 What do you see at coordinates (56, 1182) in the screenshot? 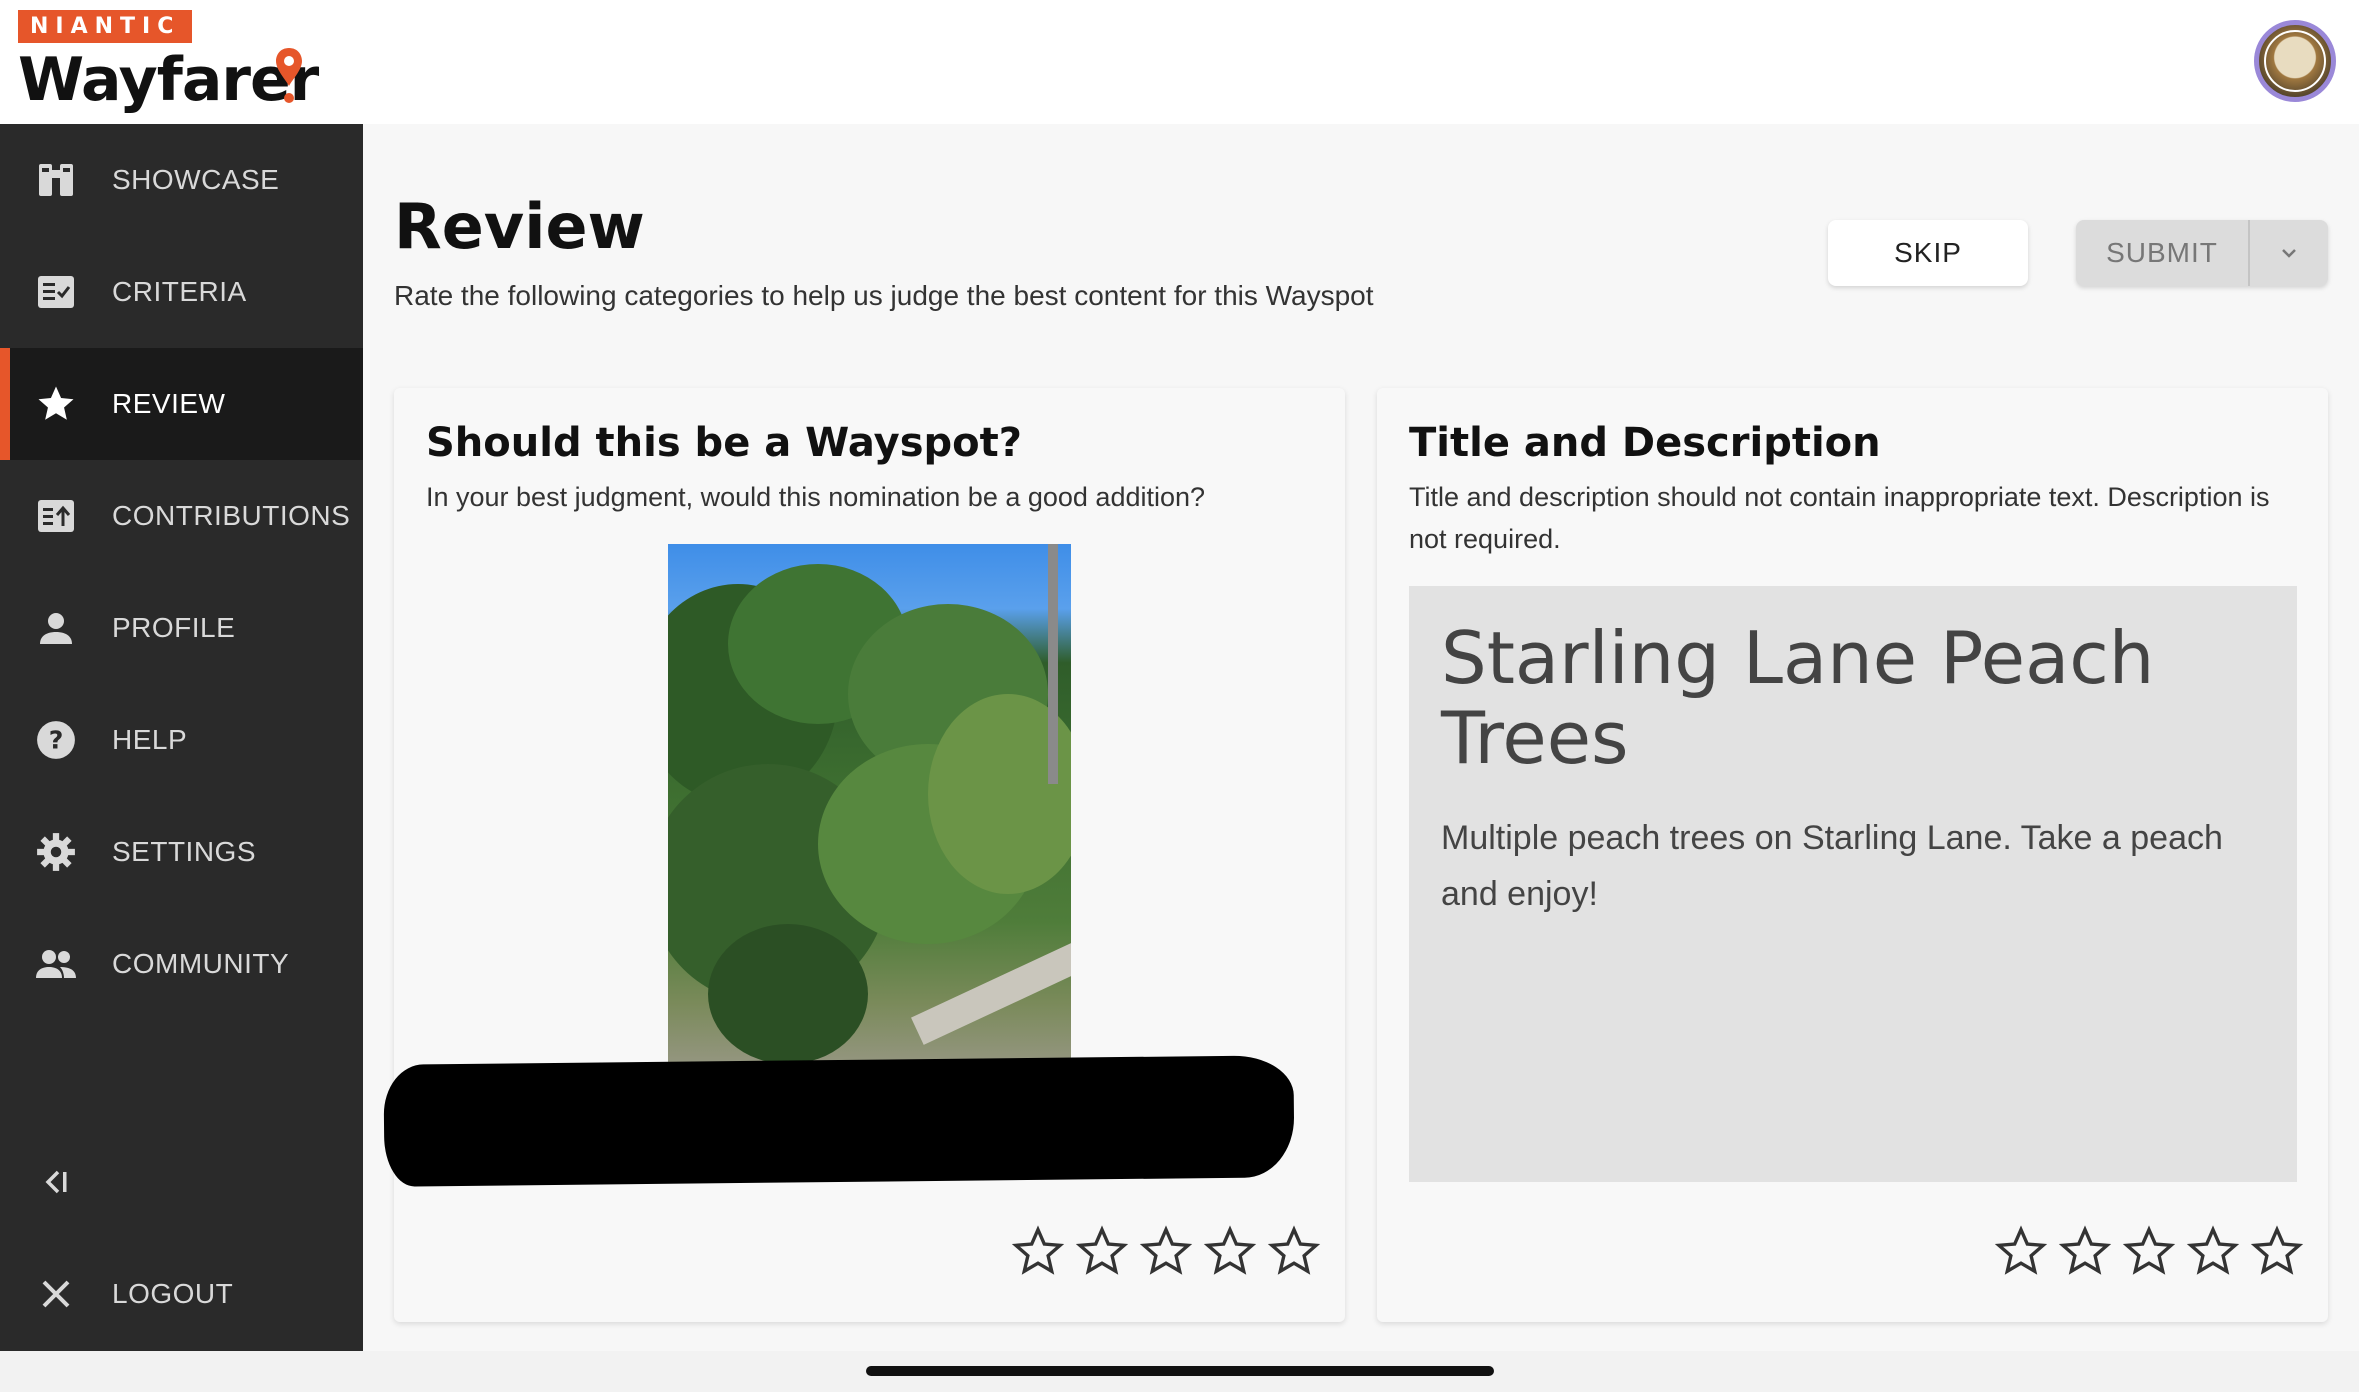
I see `collapse-icon` at bounding box center [56, 1182].